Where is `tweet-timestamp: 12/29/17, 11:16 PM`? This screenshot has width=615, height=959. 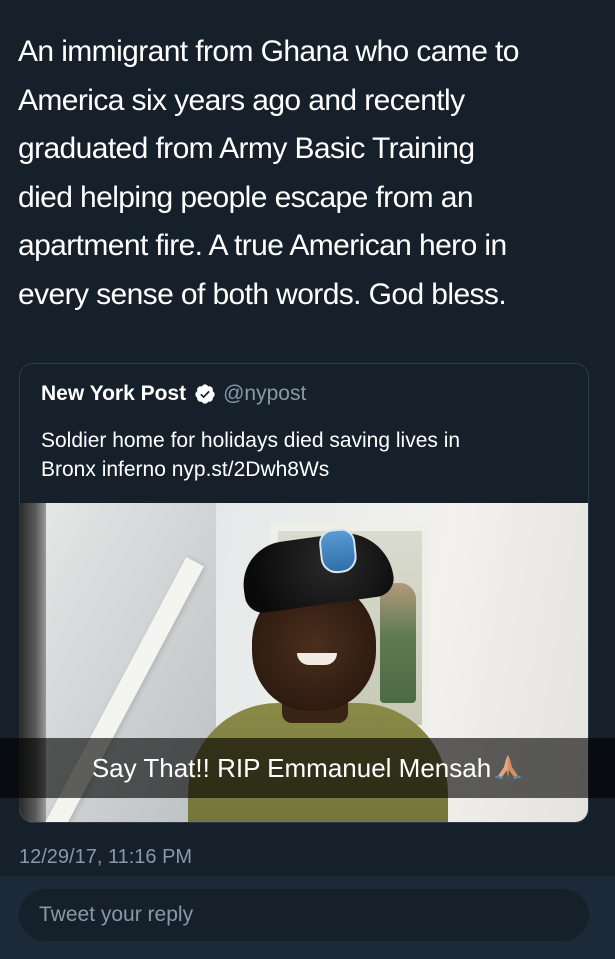 tweet-timestamp: 12/29/17, 11:16 PM is located at coordinates (106, 857).